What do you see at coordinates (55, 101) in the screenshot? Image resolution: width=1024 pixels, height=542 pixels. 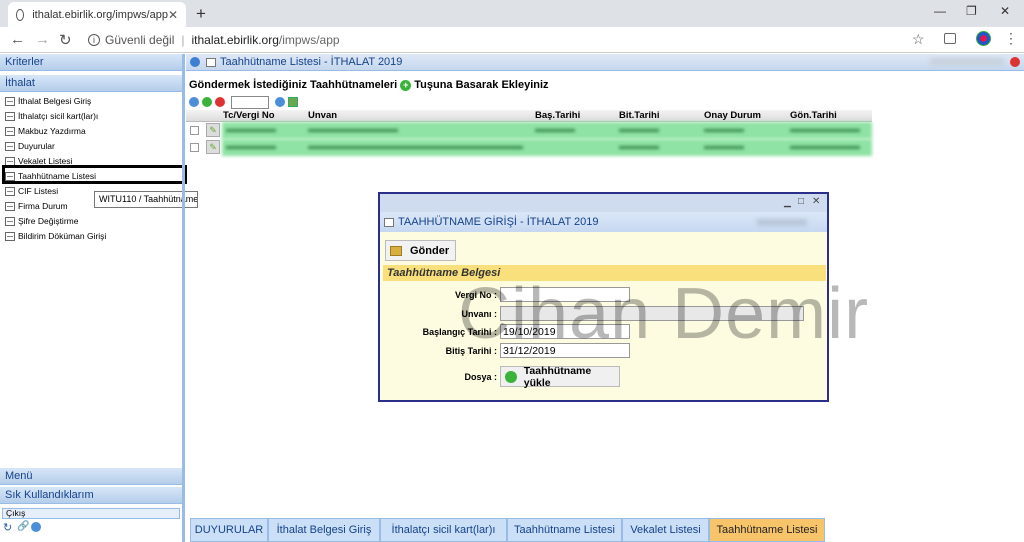 I see `sidebar-item-label: İthalat Belgesi Giriş` at bounding box center [55, 101].